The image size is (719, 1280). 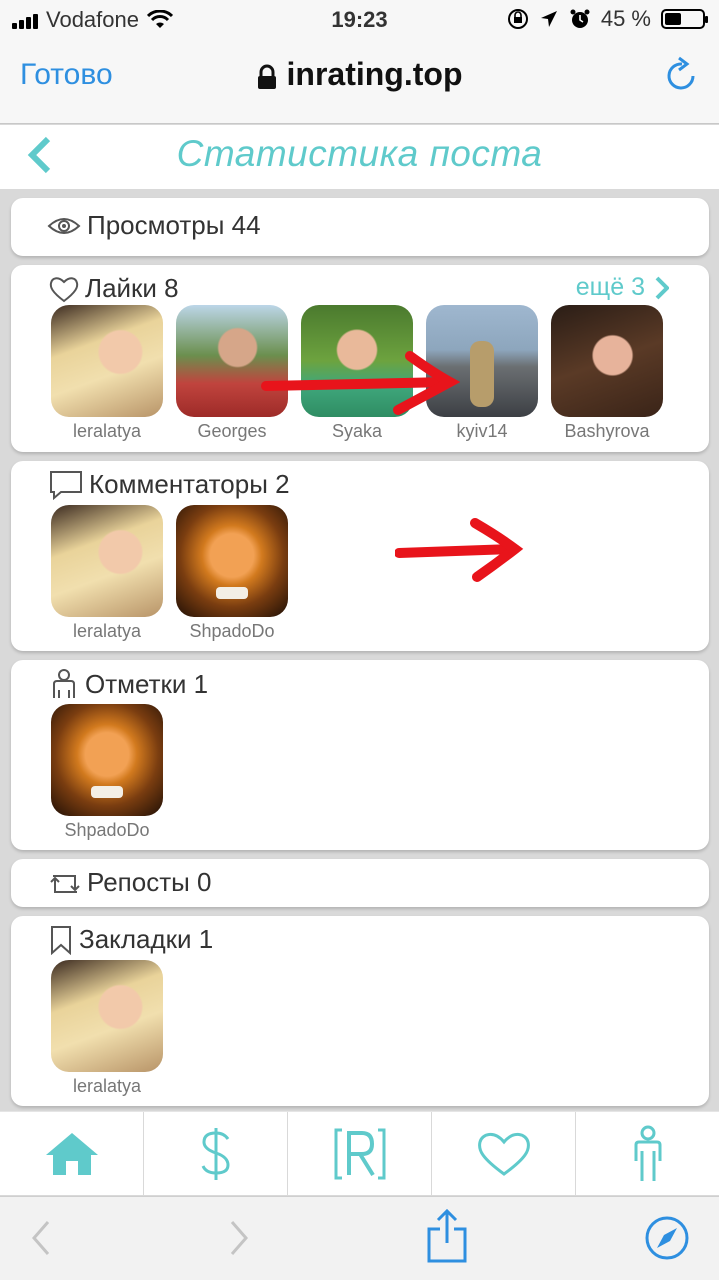 I want to click on rating-logo-icon, so click(x=359, y=1153).